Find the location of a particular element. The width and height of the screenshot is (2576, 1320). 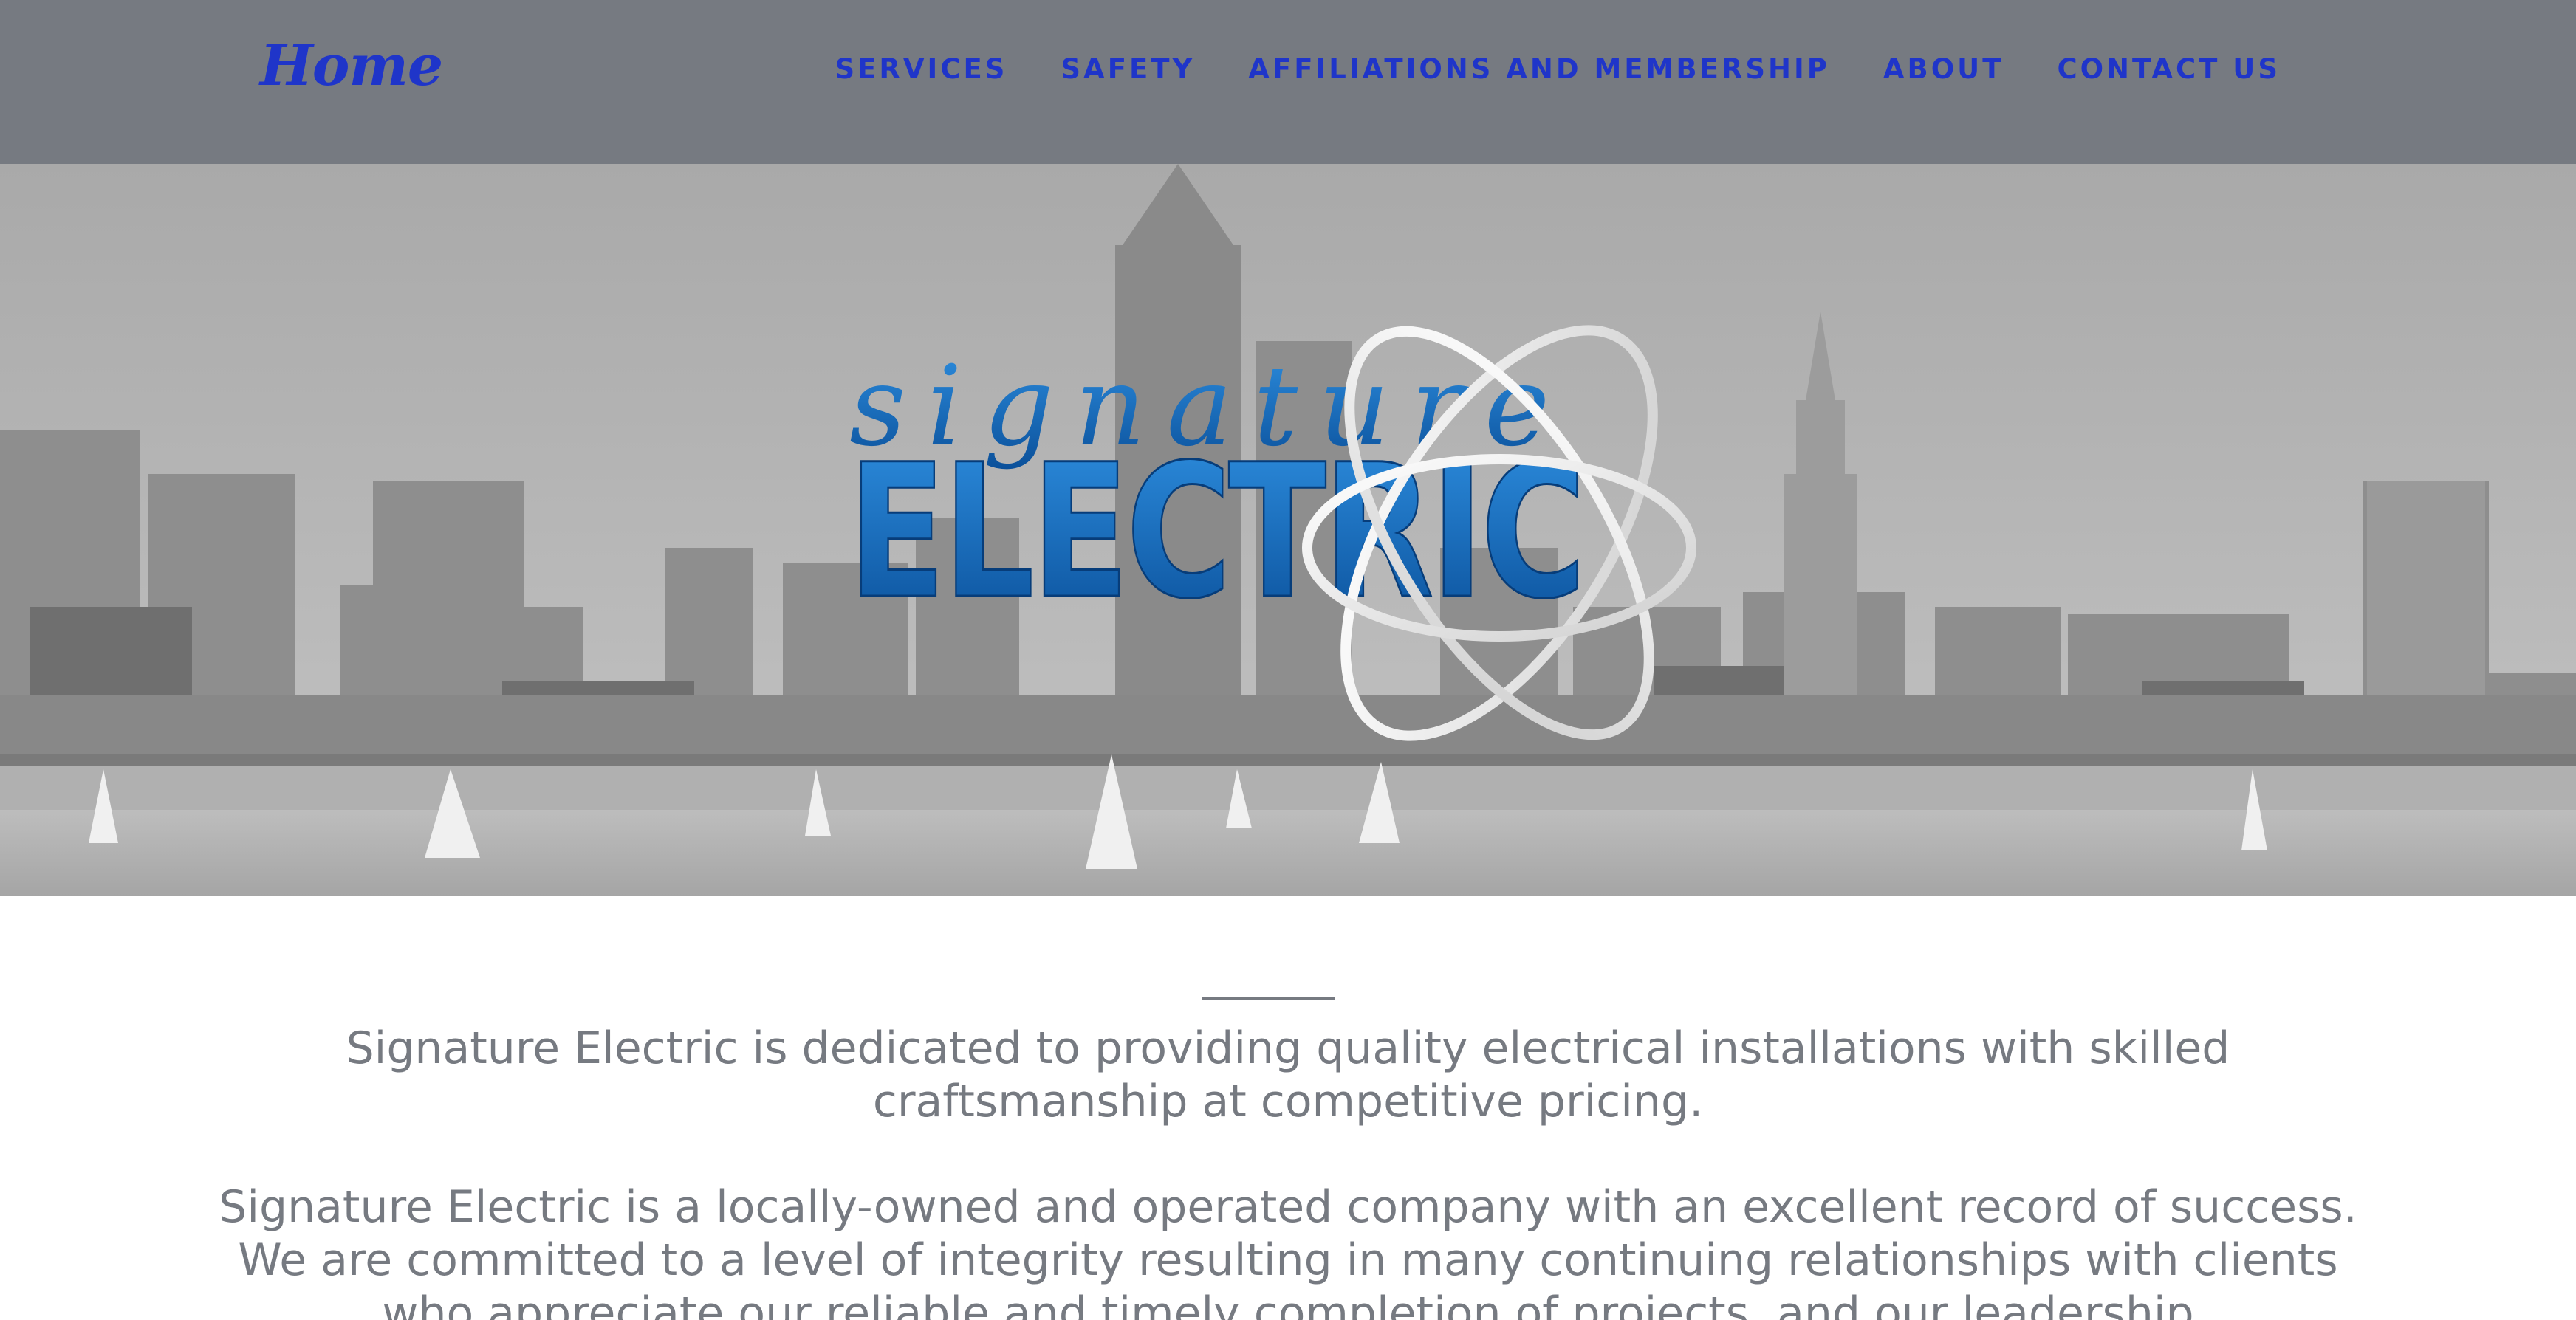

section-divider is located at coordinates (1268, 998).